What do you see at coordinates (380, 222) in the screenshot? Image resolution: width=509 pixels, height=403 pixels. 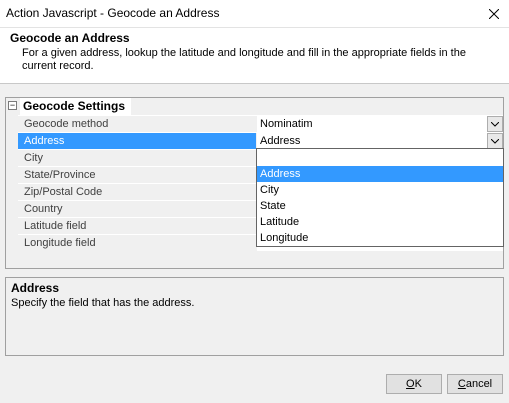 I see `dropdown-option: Latitude` at bounding box center [380, 222].